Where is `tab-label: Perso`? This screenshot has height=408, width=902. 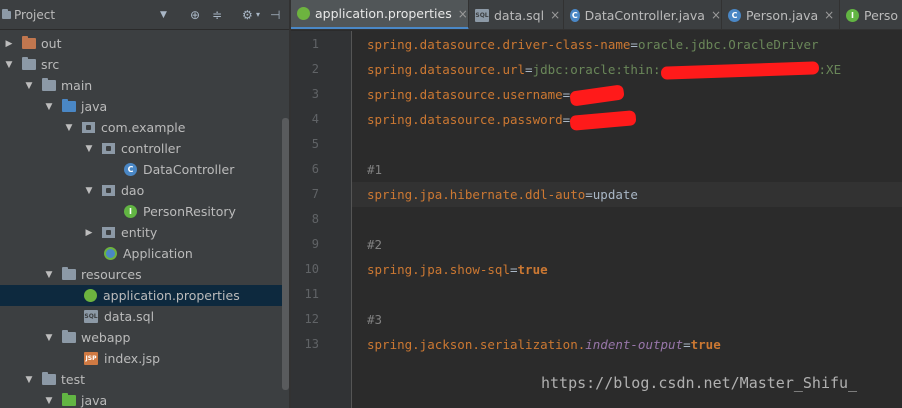
tab-label: Perso is located at coordinates (881, 15).